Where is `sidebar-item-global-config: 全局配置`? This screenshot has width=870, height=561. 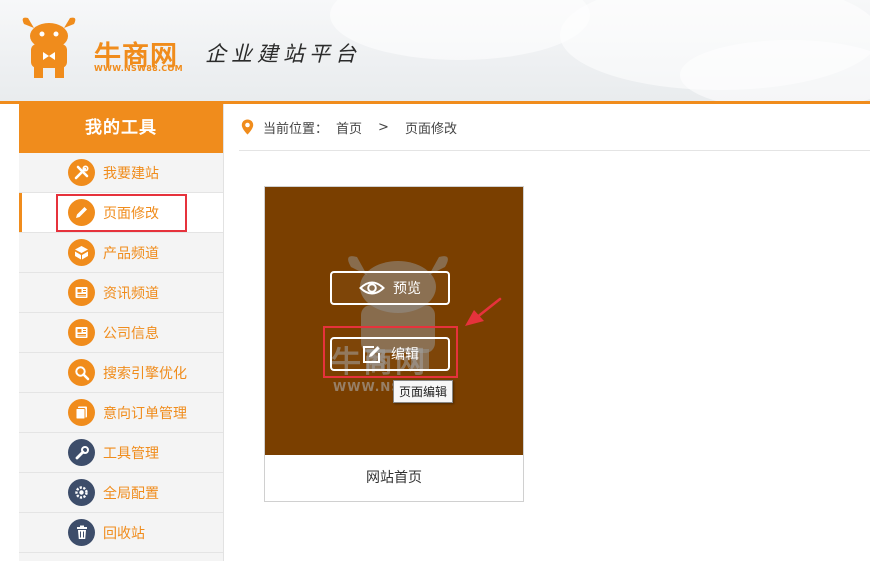 sidebar-item-global-config: 全局配置 is located at coordinates (121, 493).